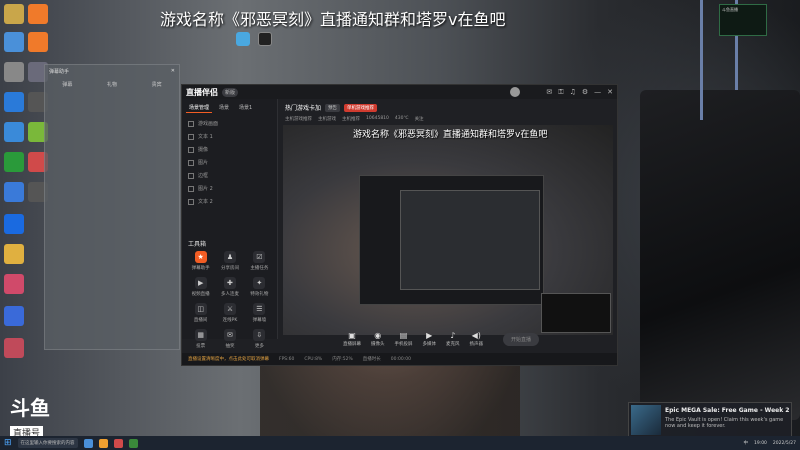 The image size is (800, 450). What do you see at coordinates (429, 335) in the screenshot?
I see `action-icon: ▶` at bounding box center [429, 335].